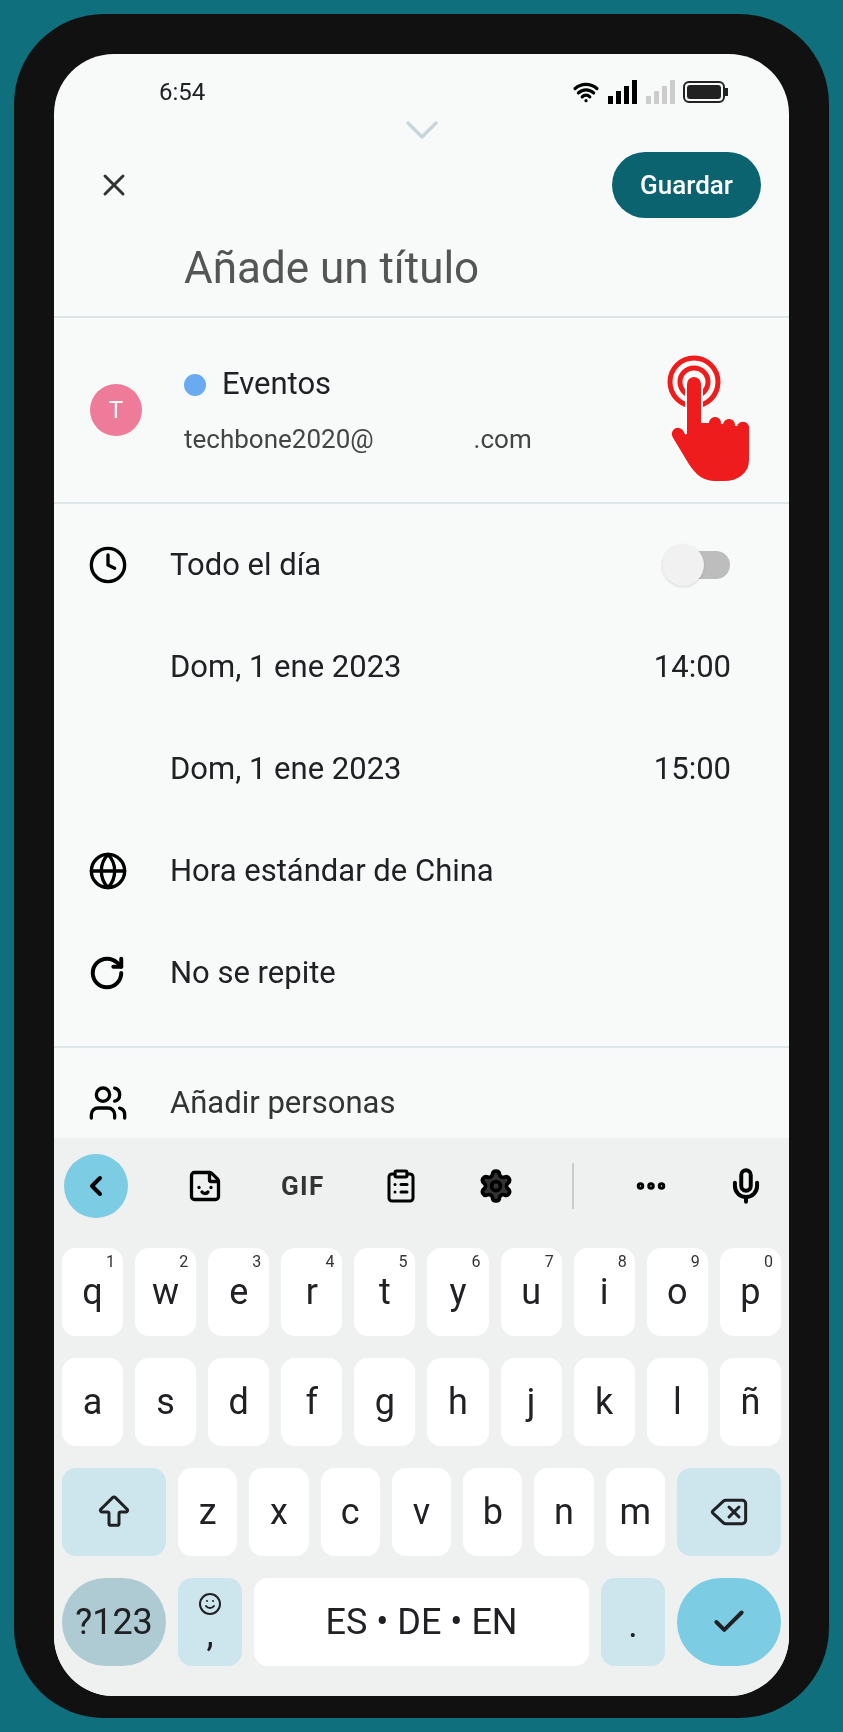  Describe the element at coordinates (385, 1402) in the screenshot. I see `keyboard-key: g` at that location.